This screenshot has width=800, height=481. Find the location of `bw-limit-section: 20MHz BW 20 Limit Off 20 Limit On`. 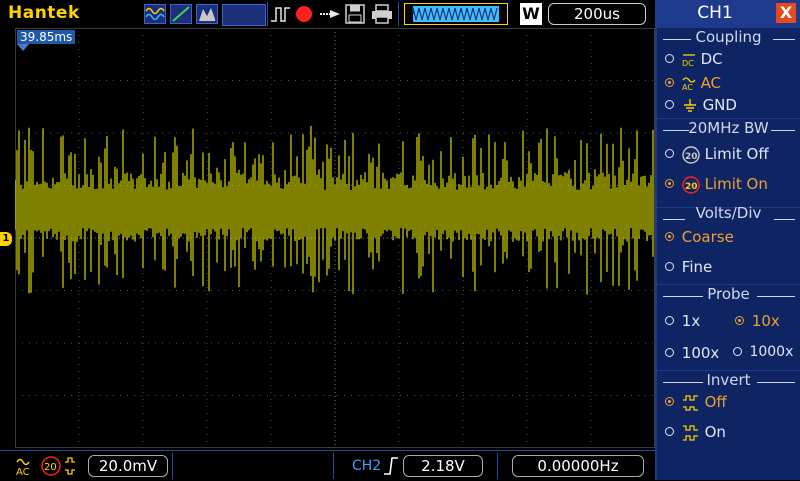

bw-limit-section: 20MHz BW 20 Limit Off 20 Limit On is located at coordinates (728, 163).